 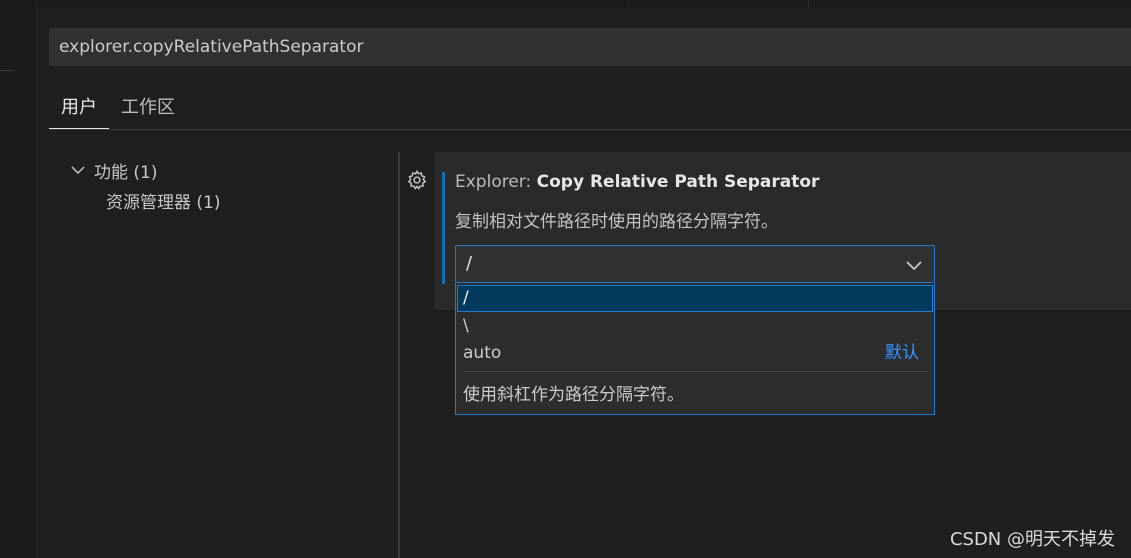 What do you see at coordinates (678, 182) in the screenshot?
I see `setting-name: Copy Relative Path Separator` at bounding box center [678, 182].